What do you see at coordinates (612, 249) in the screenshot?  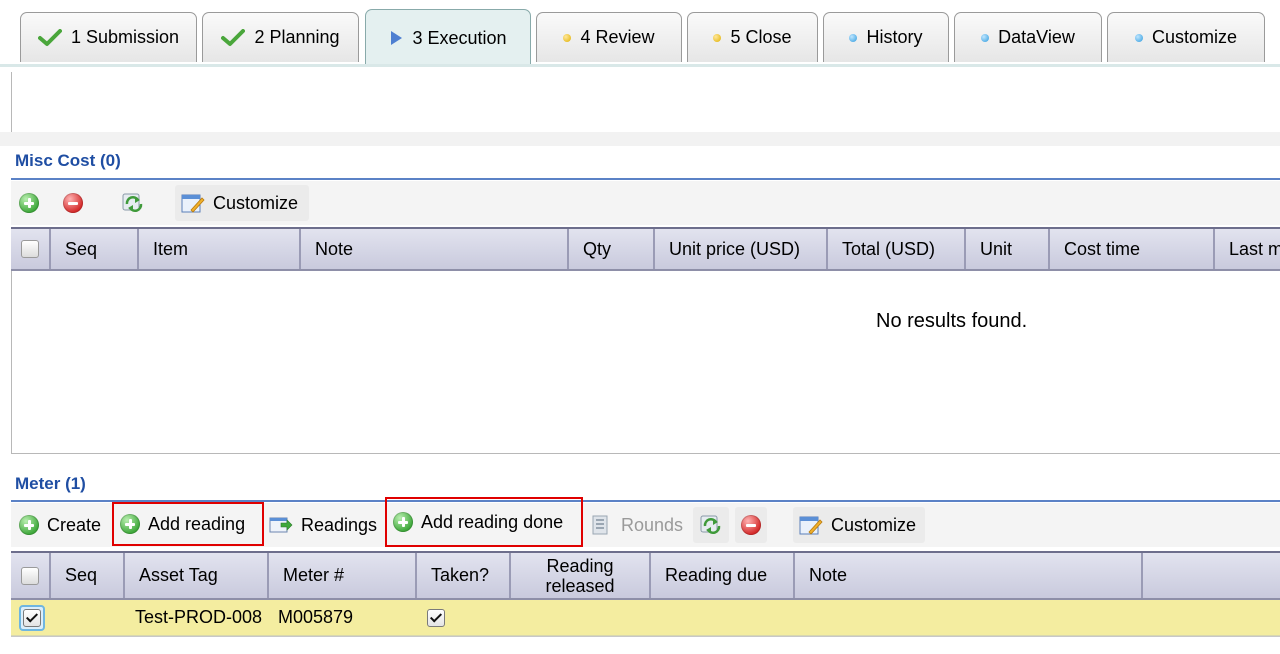 I see `col-header-qty: Qty` at bounding box center [612, 249].